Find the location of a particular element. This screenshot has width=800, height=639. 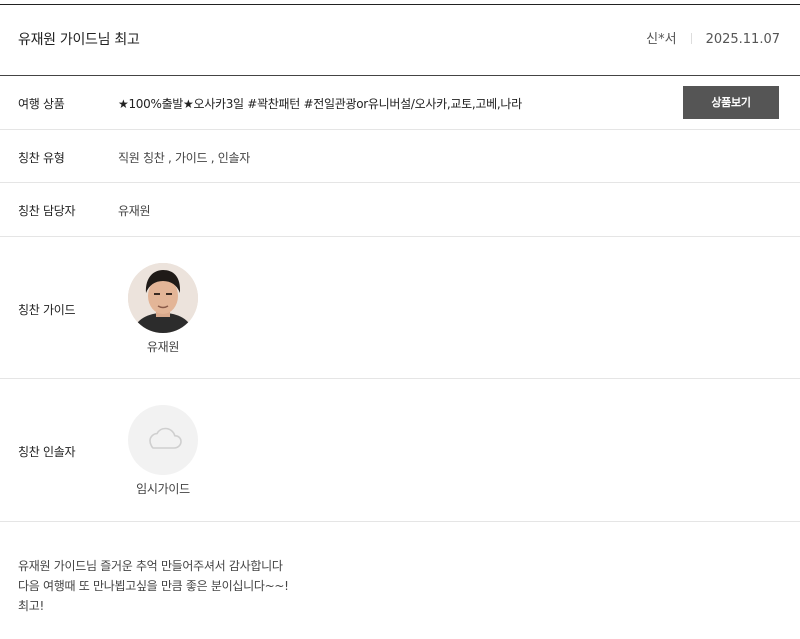

praise-staff-label: 칭찬 담당자 is located at coordinates (47, 211).